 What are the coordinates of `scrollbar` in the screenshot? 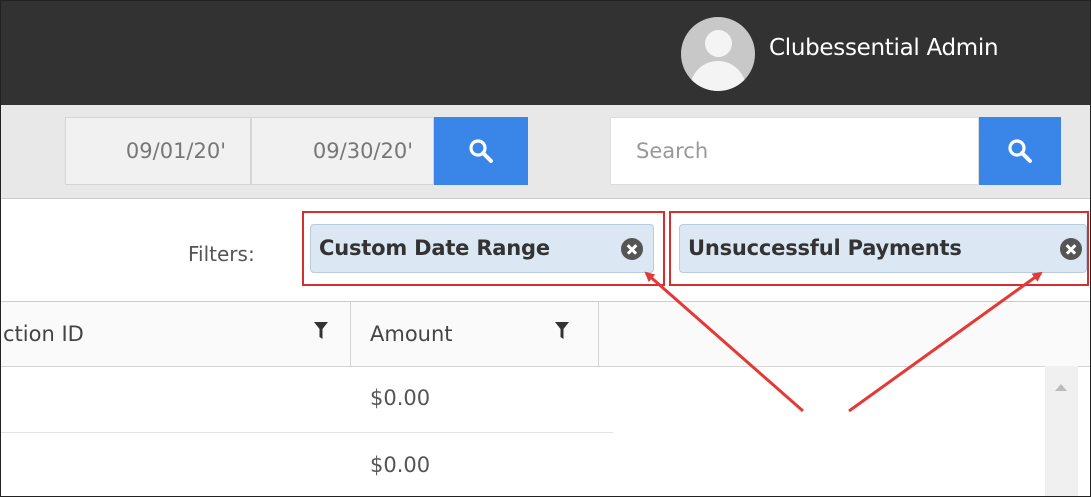 It's located at (1061, 431).